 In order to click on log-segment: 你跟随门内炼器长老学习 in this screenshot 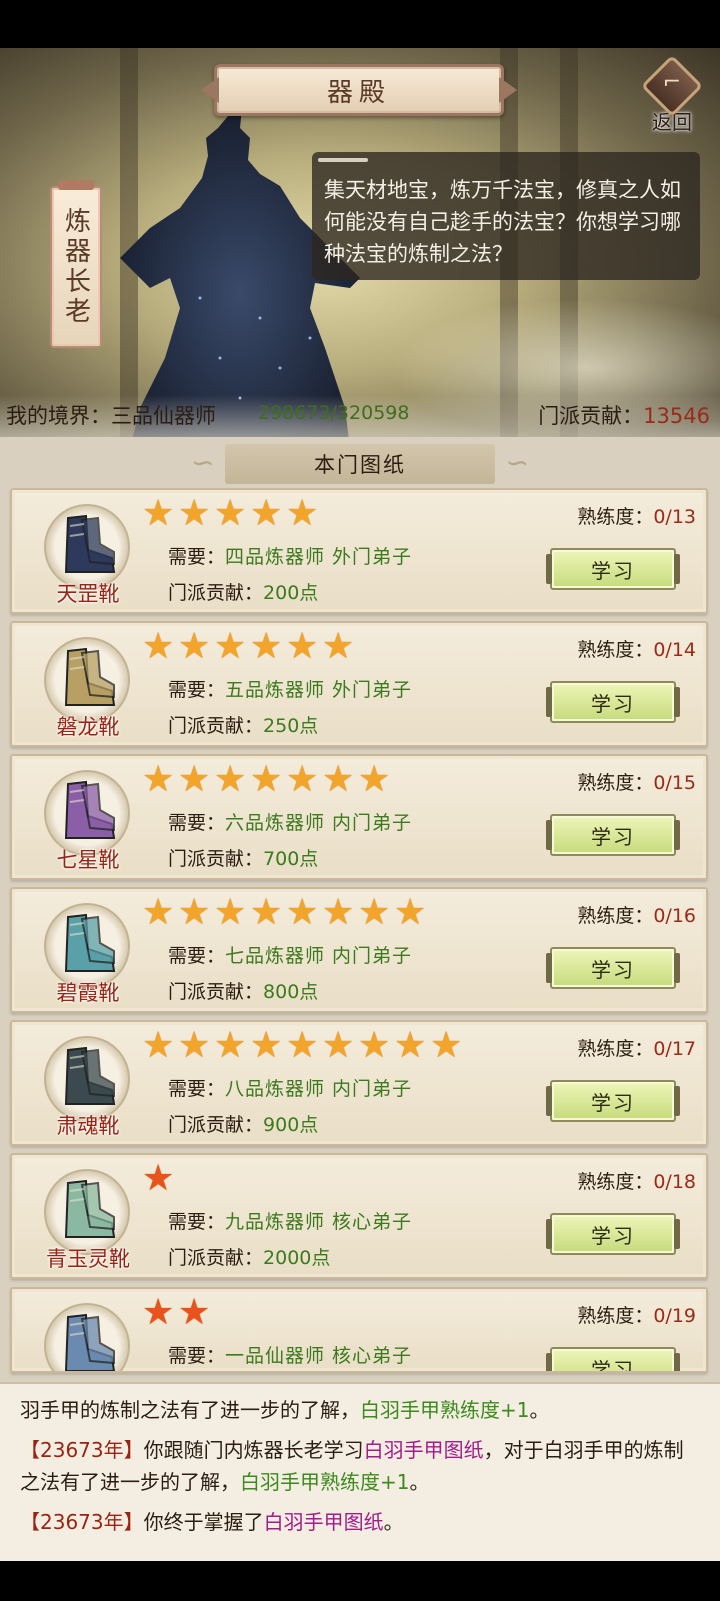, I will do `click(253, 1450)`.